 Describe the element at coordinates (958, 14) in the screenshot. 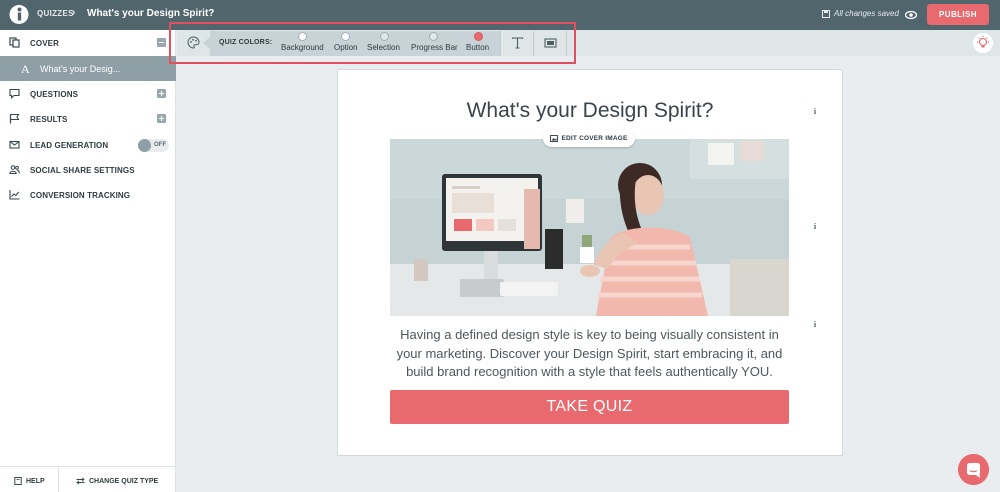

I see `publish-button: PUBLISH` at that location.